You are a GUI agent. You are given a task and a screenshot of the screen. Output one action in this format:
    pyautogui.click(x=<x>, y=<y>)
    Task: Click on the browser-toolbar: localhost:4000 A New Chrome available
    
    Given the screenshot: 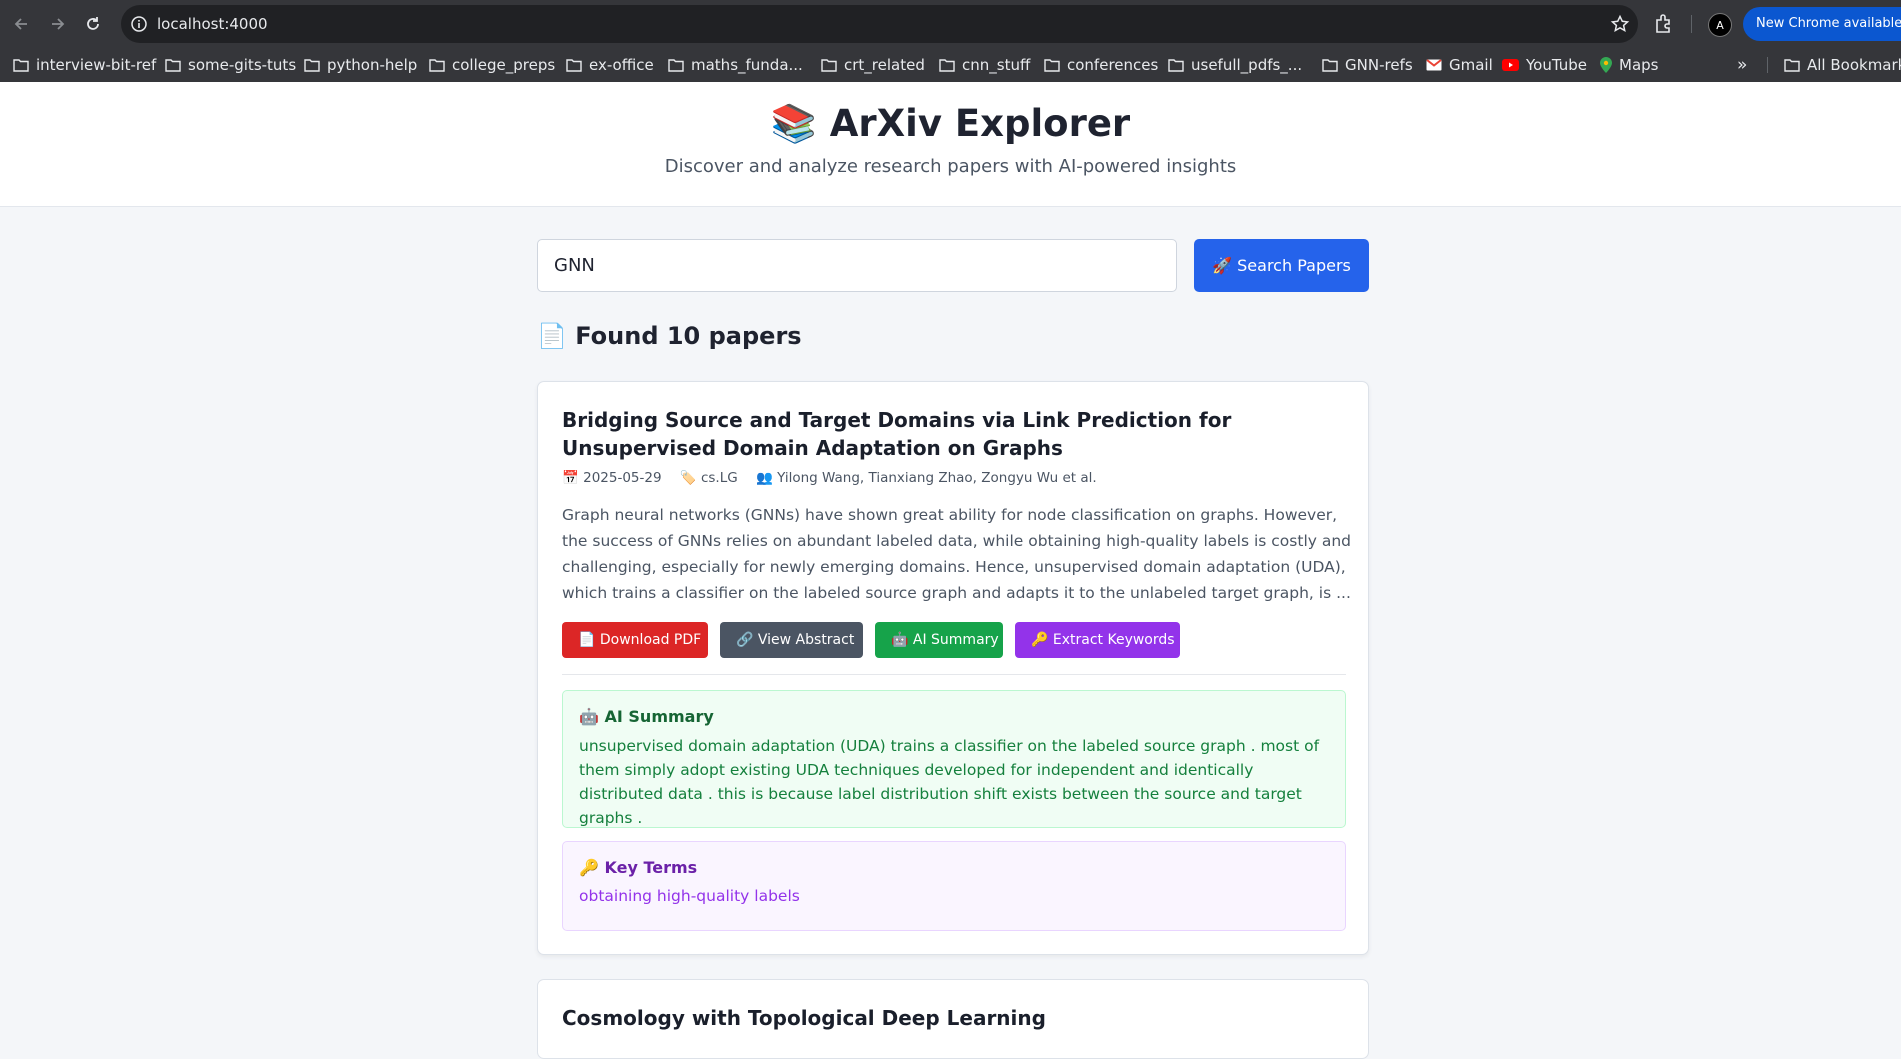 What is the action you would take?
    pyautogui.click(x=950, y=24)
    